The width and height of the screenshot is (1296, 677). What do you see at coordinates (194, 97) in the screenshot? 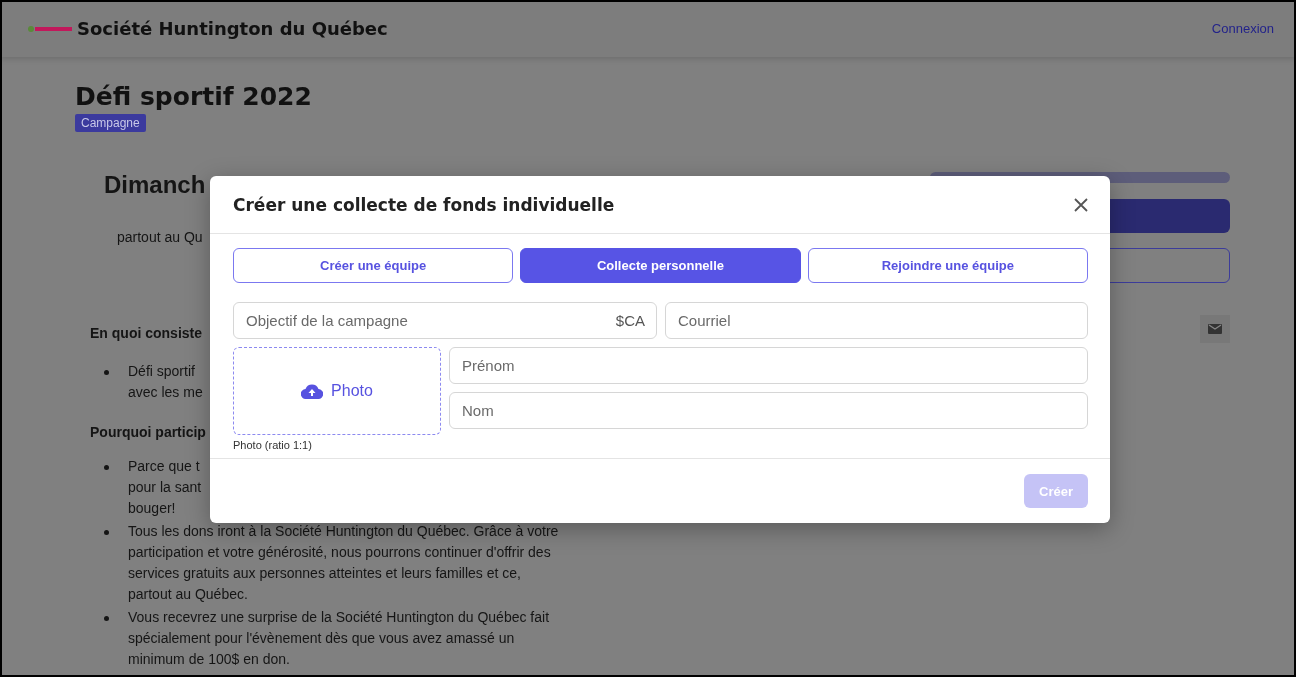
I see `campaign-title: Défi sportif 2022` at bounding box center [194, 97].